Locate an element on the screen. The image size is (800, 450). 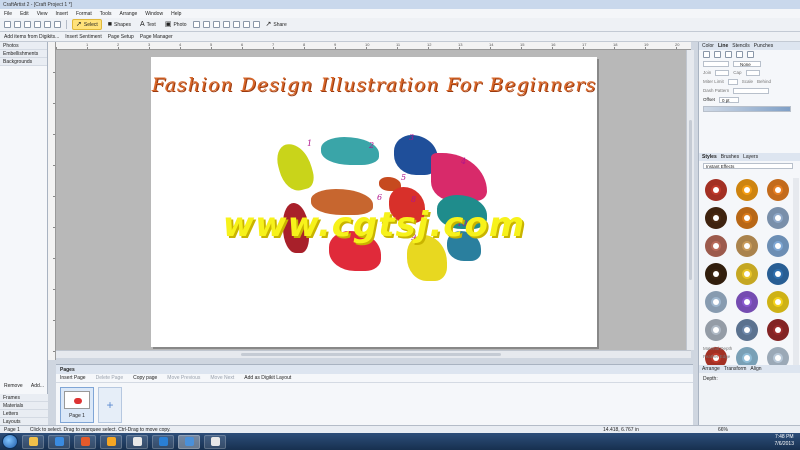
stamp-icon is located at coordinates (236, 24).